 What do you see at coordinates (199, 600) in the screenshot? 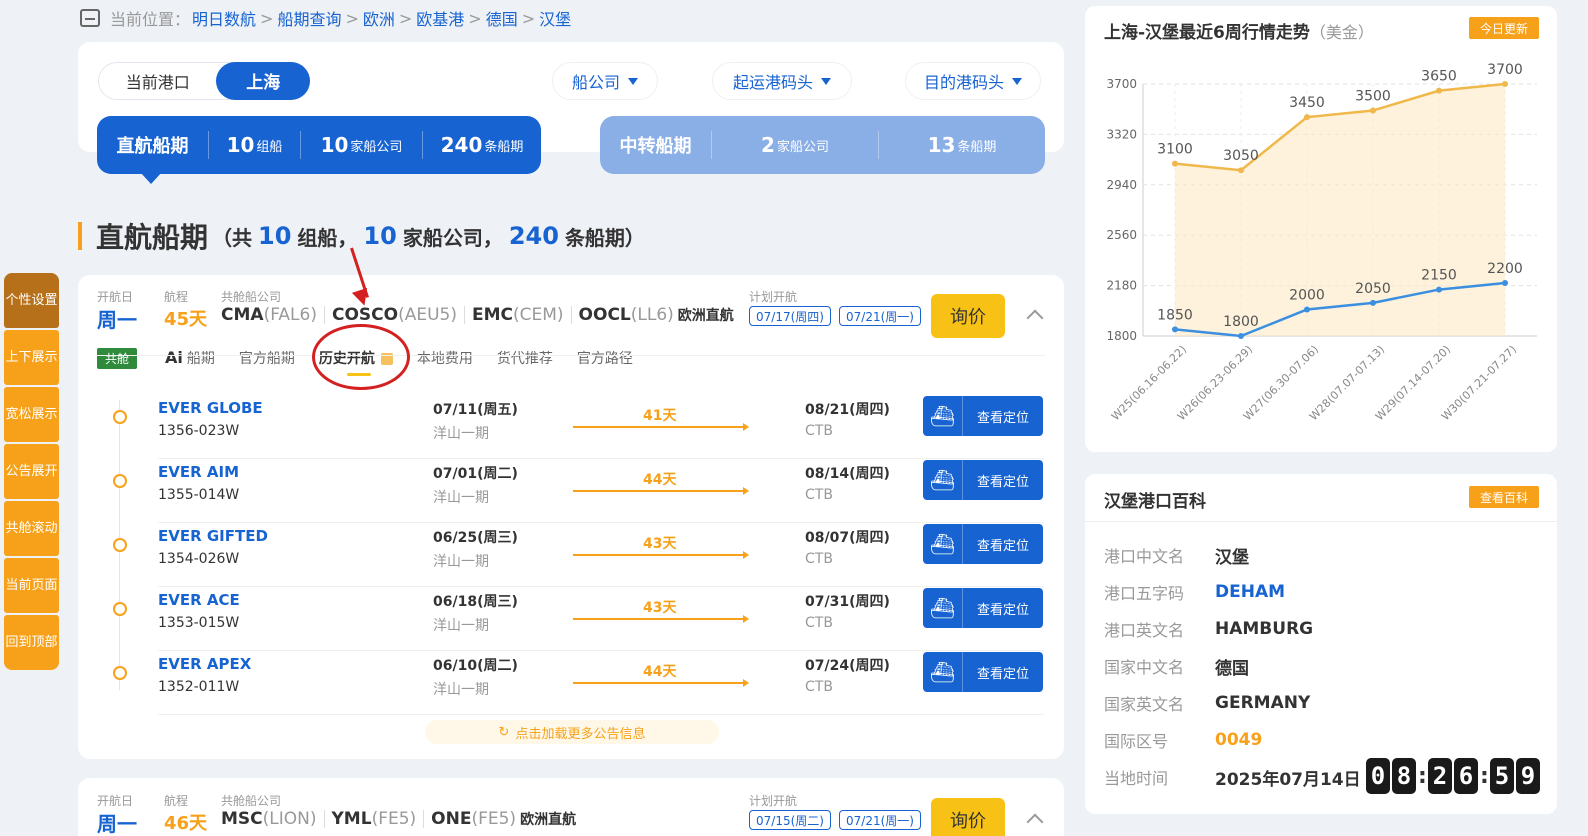
I see `vessel-name: EVER ACE` at bounding box center [199, 600].